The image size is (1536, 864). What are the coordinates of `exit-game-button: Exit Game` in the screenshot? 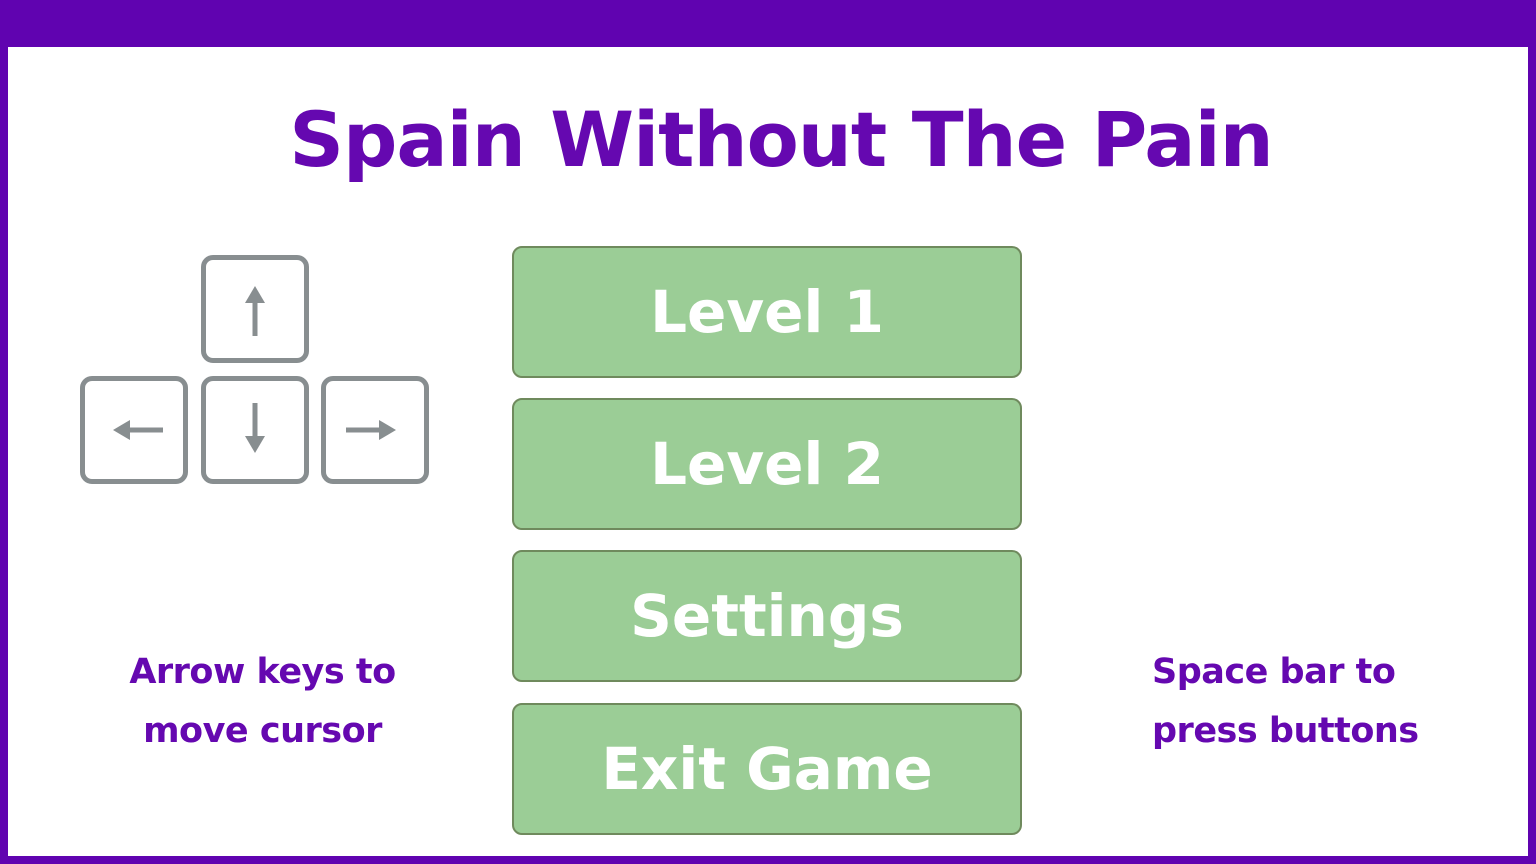 It's located at (767, 769).